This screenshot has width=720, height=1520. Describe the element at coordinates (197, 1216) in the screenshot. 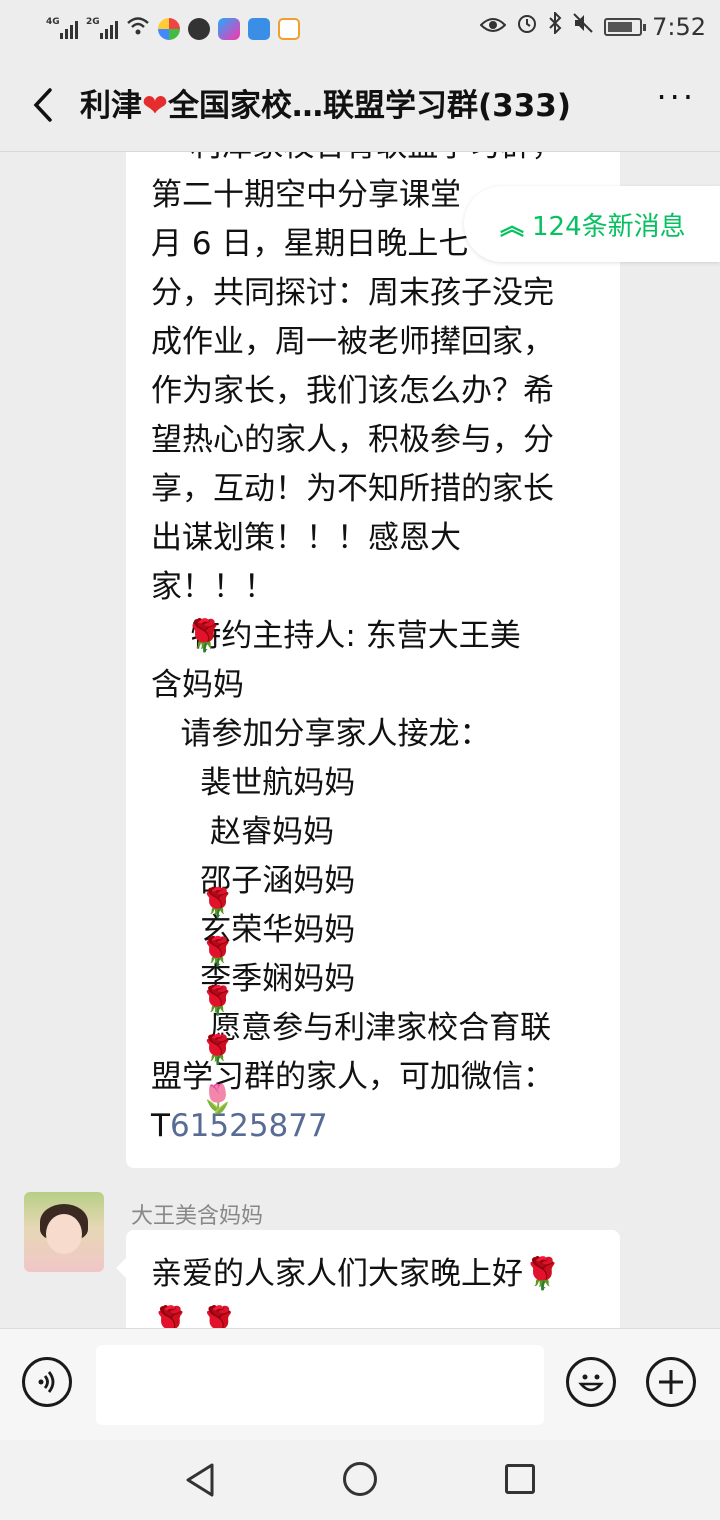

I see `sender-name: 大王美含妈妈` at that location.